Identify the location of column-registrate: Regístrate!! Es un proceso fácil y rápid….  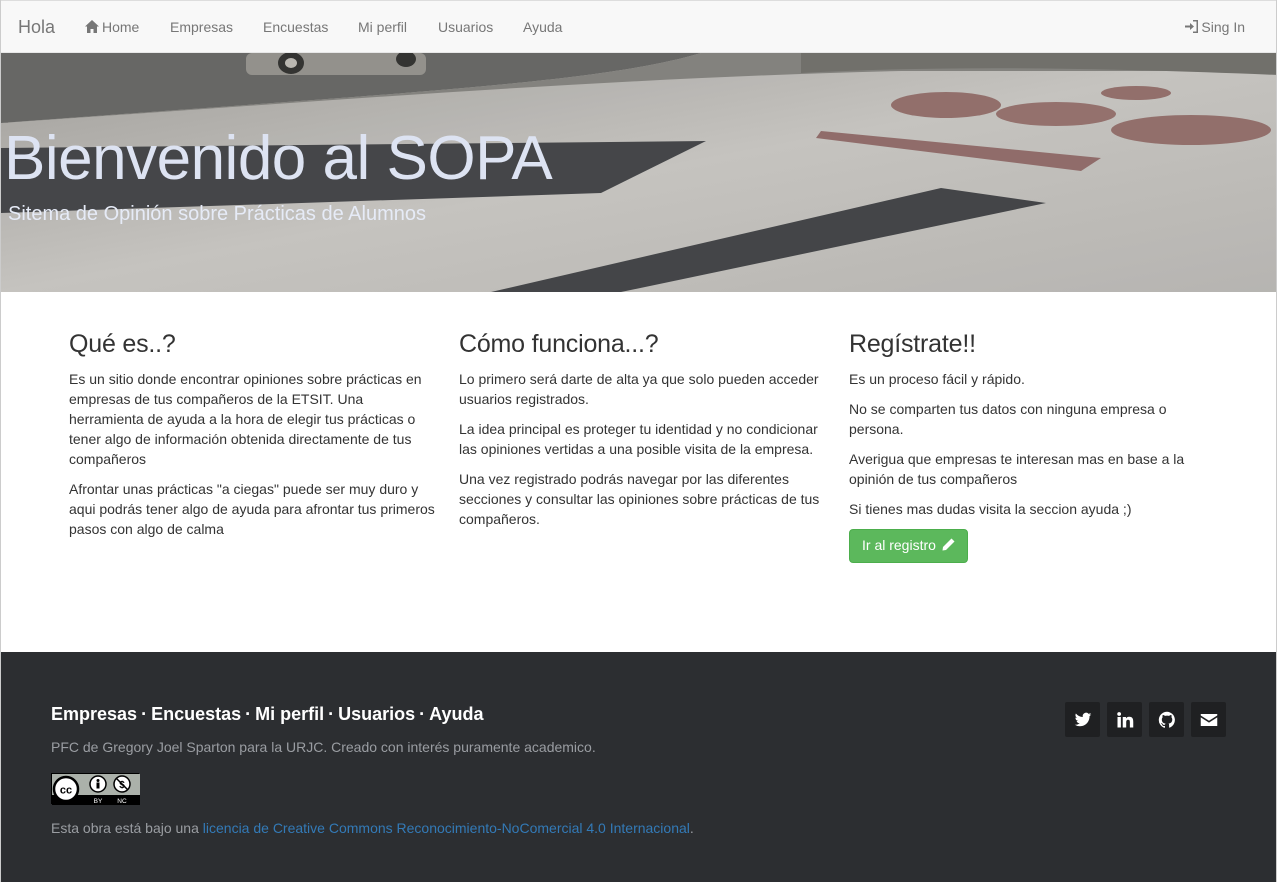
(1034, 446).